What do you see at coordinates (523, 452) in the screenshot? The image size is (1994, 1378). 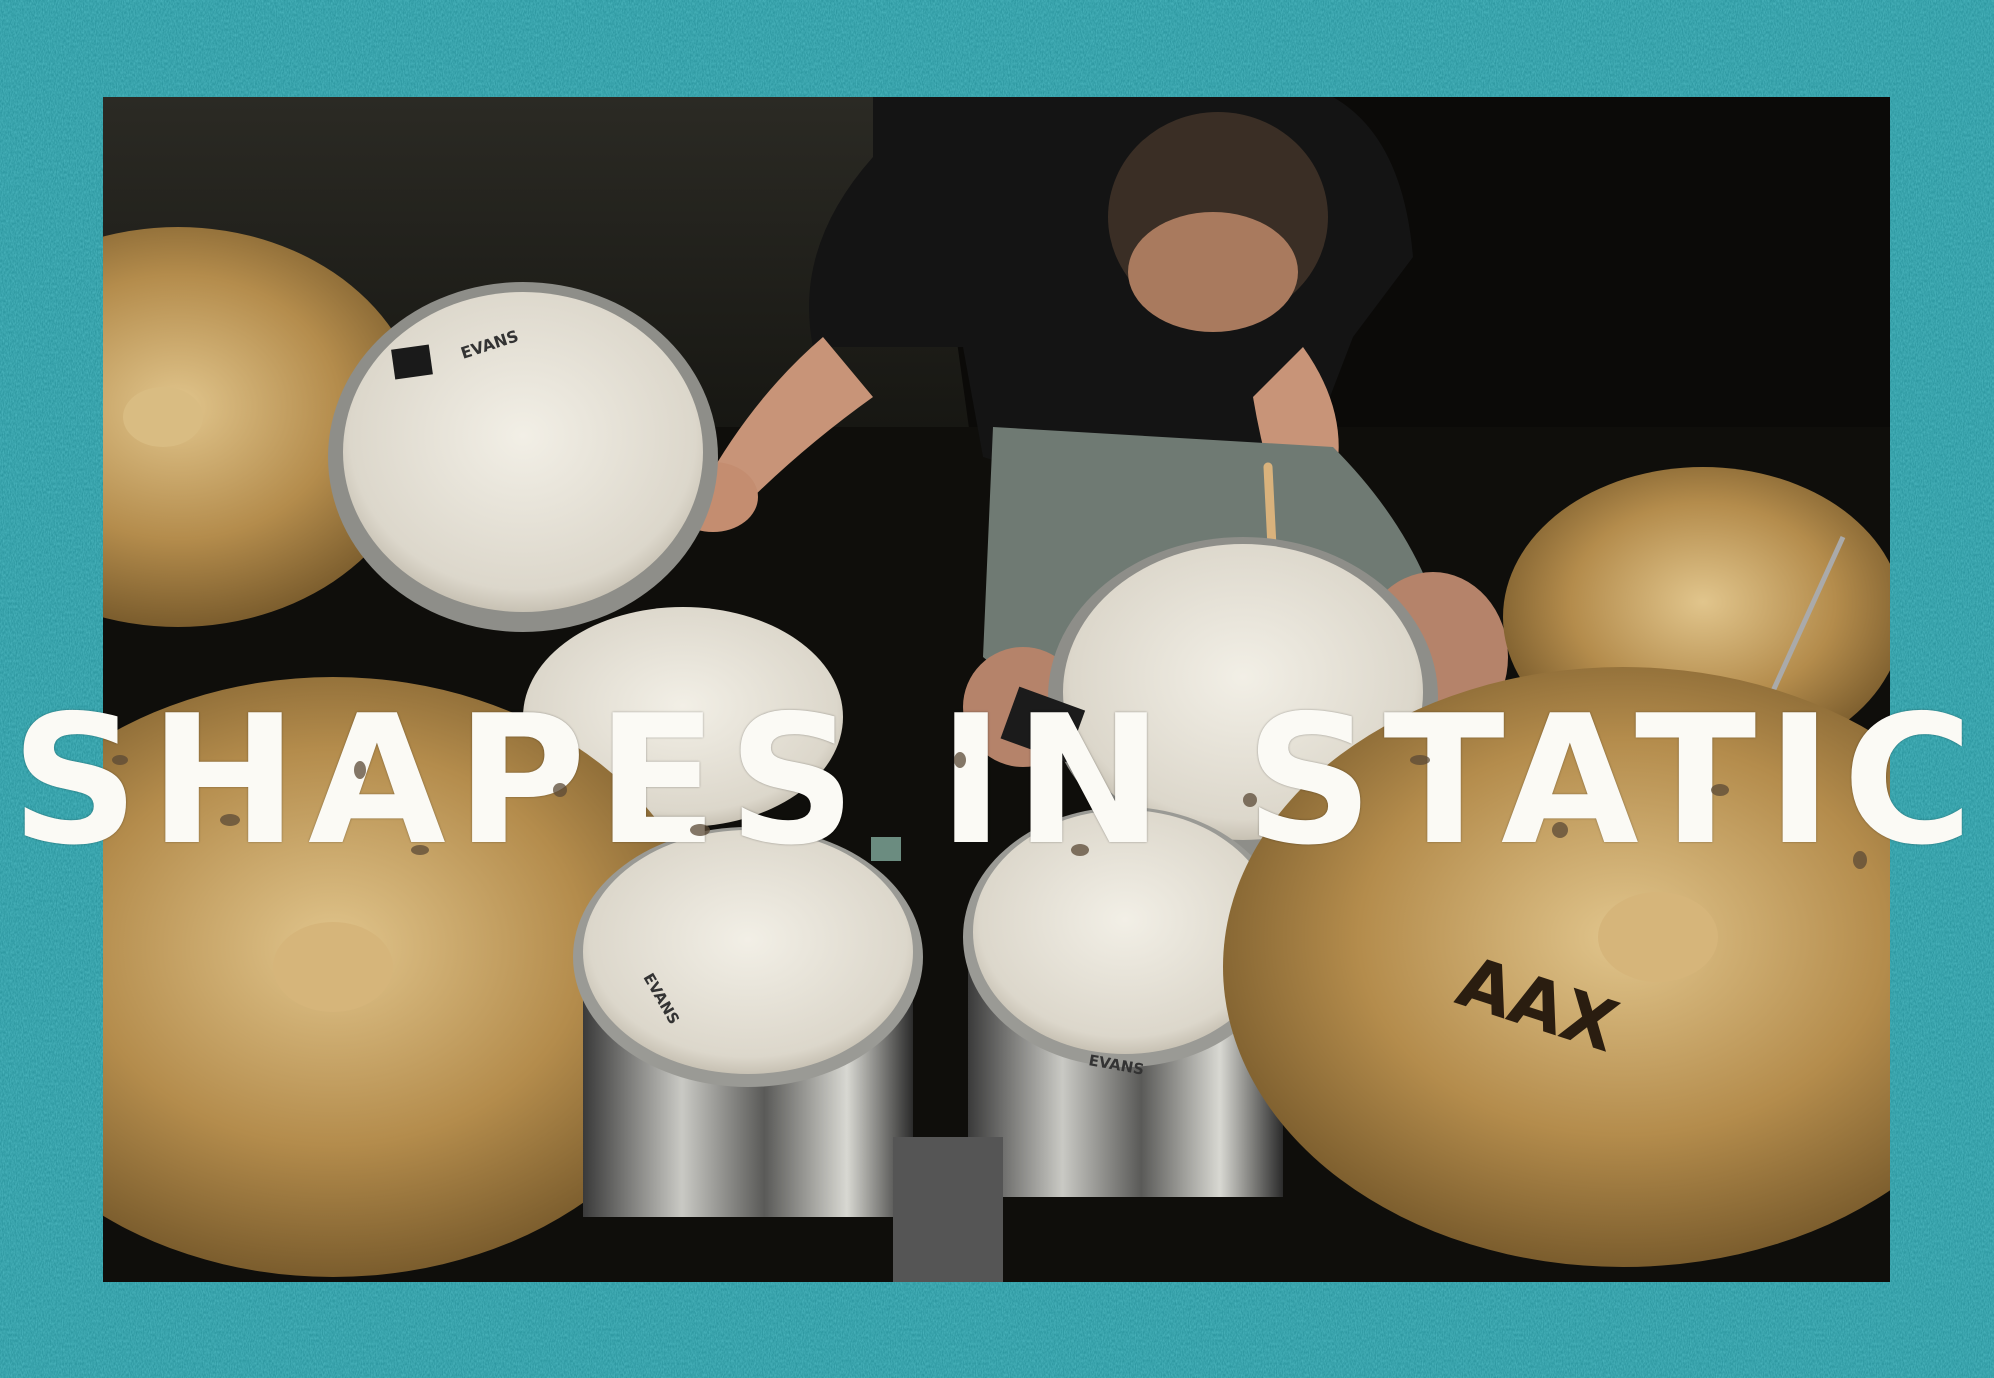 I see `tom-rack-left-head` at bounding box center [523, 452].